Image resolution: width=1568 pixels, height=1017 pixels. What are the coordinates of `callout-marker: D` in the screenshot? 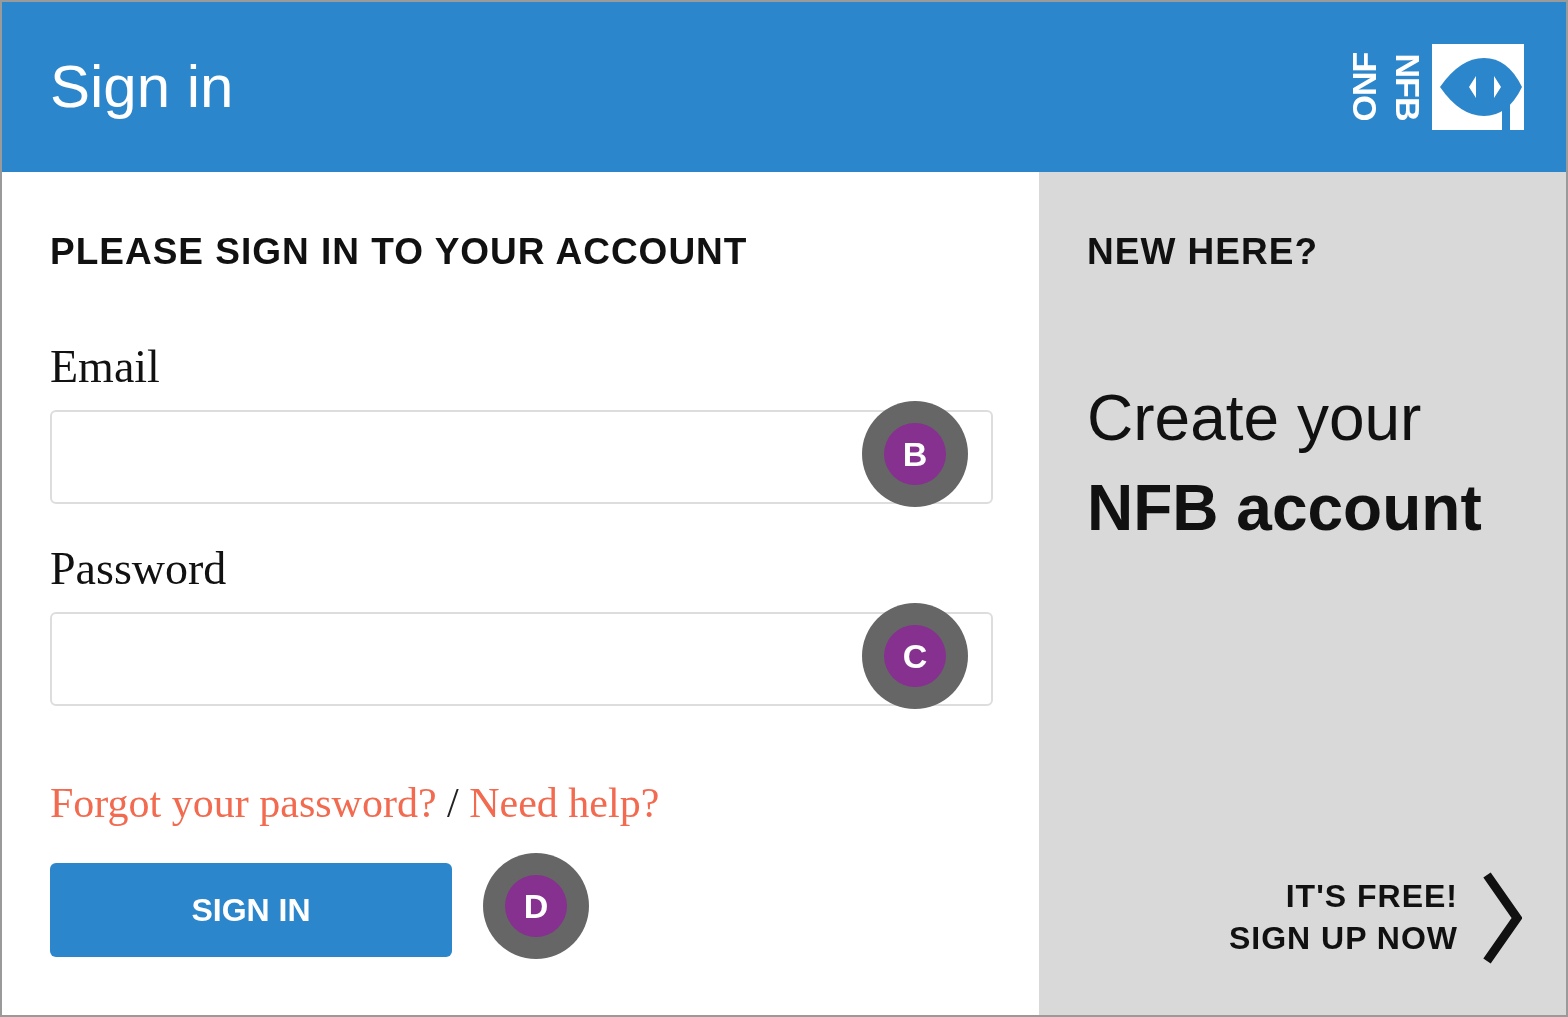 It's located at (536, 906).